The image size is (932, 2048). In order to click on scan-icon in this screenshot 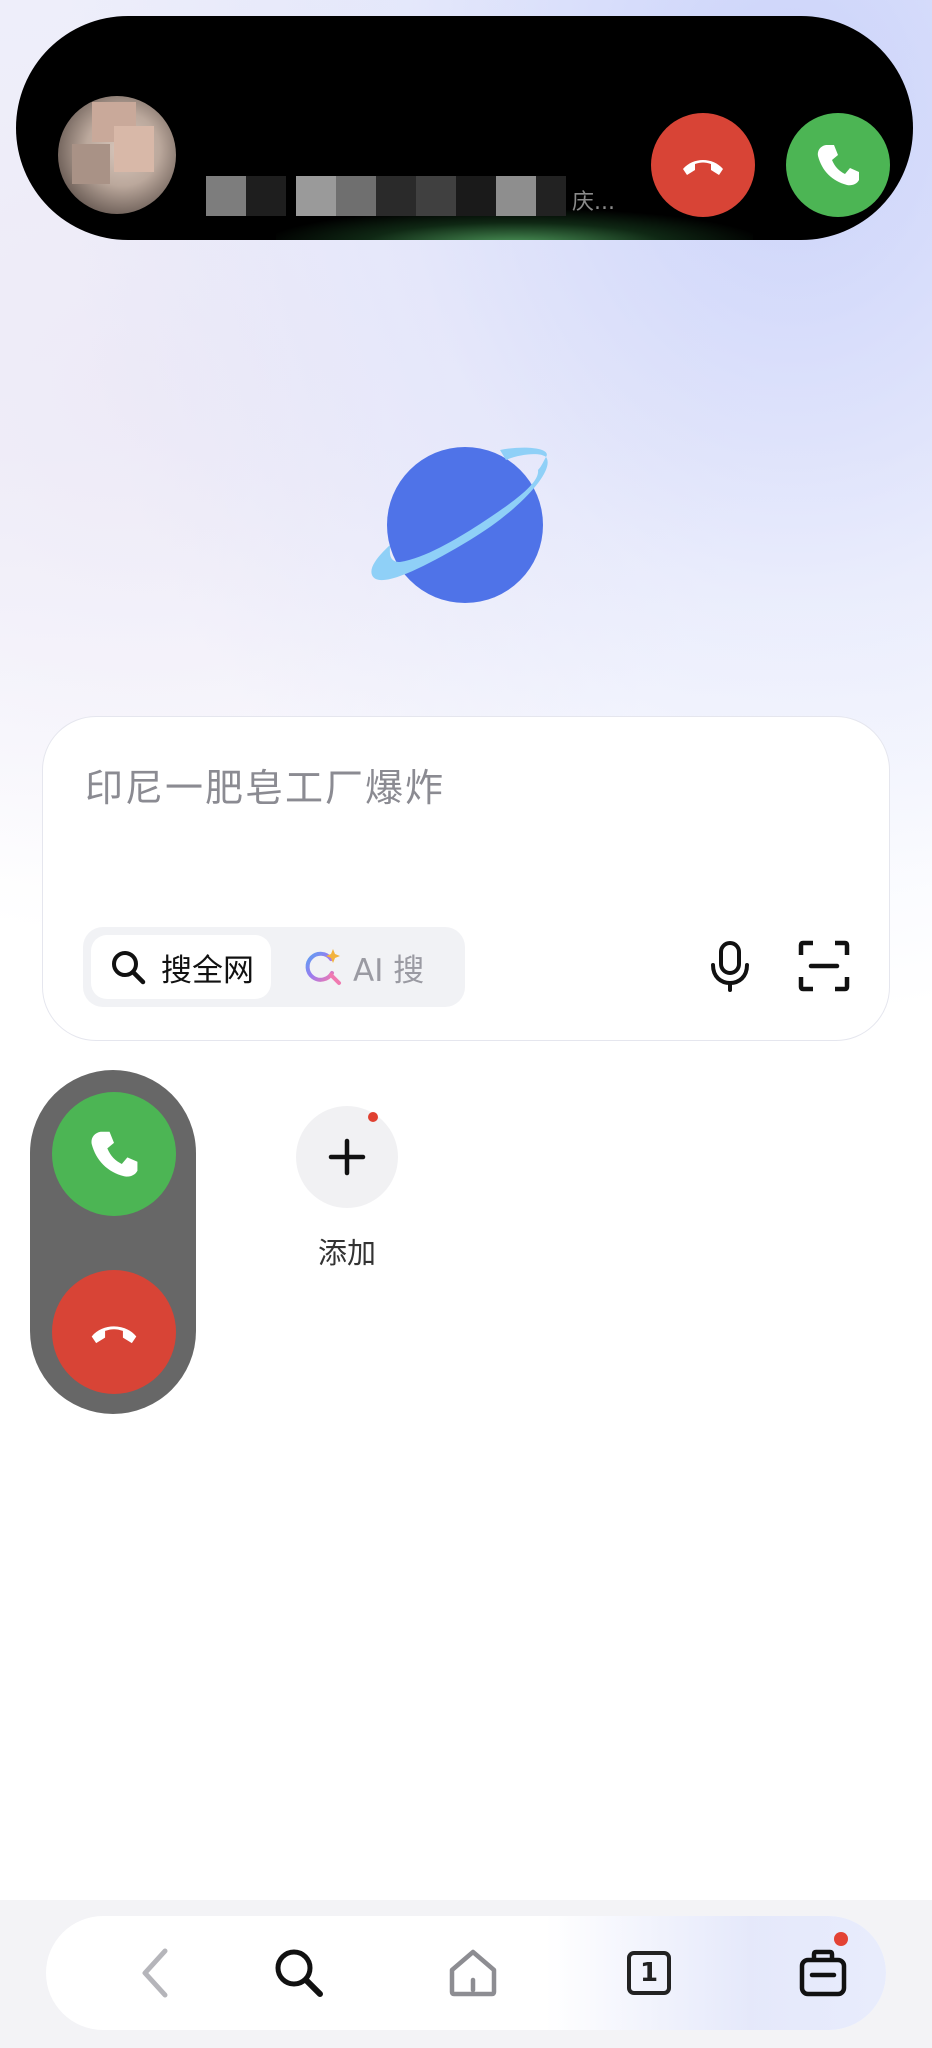, I will do `click(824, 966)`.